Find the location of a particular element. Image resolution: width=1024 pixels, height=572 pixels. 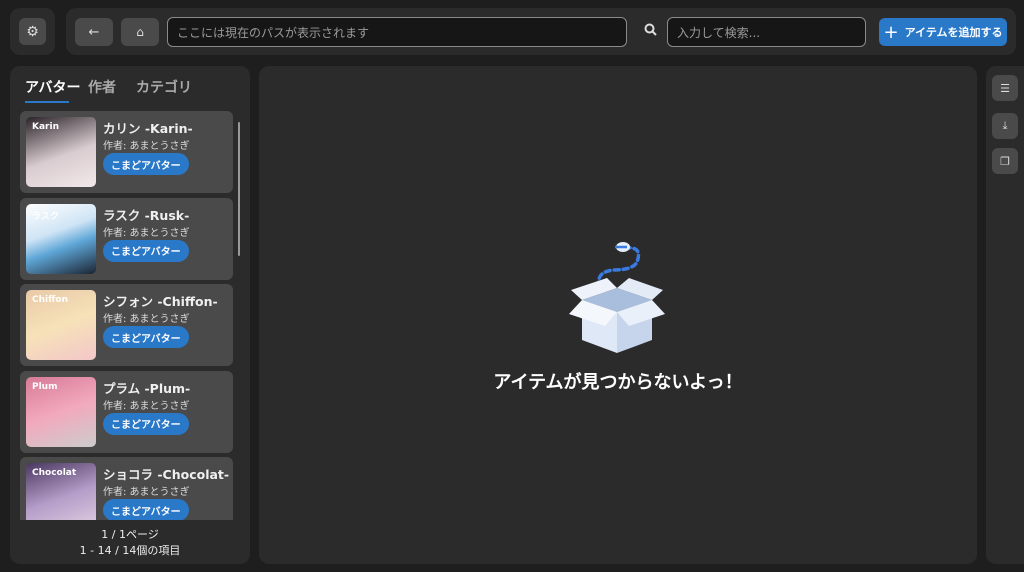

settings-panel: ⚙ is located at coordinates (32, 31).